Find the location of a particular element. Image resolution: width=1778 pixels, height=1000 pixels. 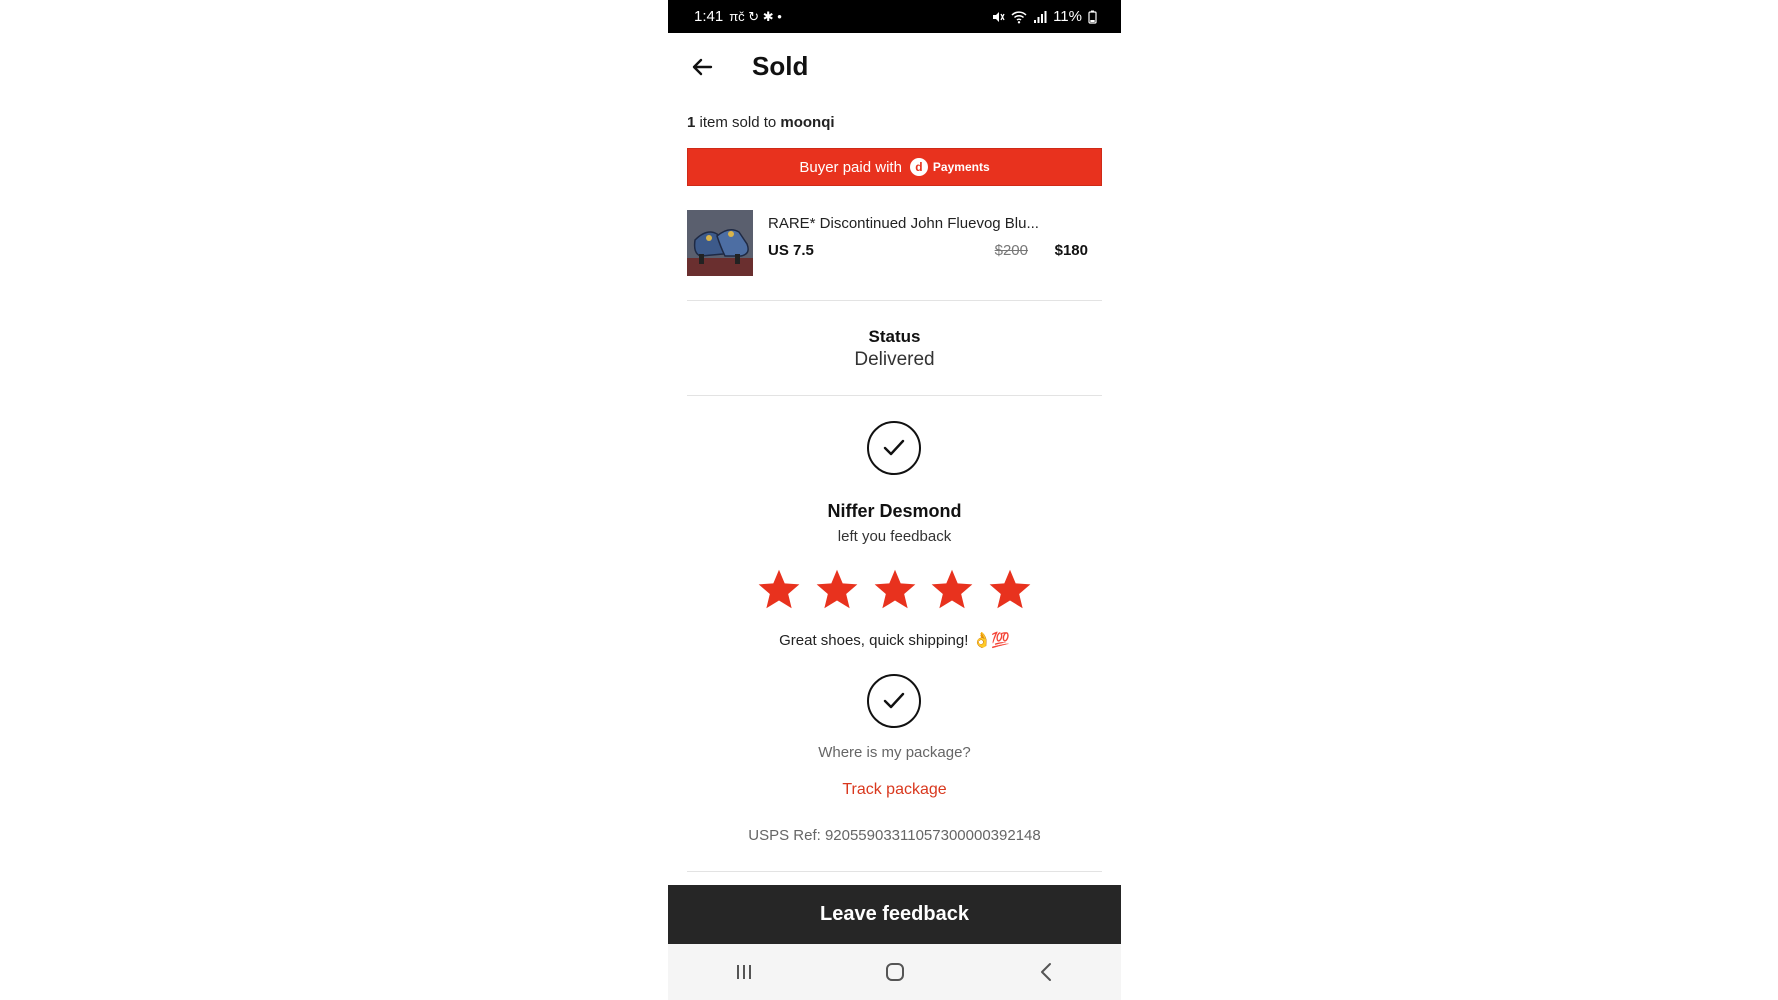

system-nav-bar is located at coordinates (894, 972).